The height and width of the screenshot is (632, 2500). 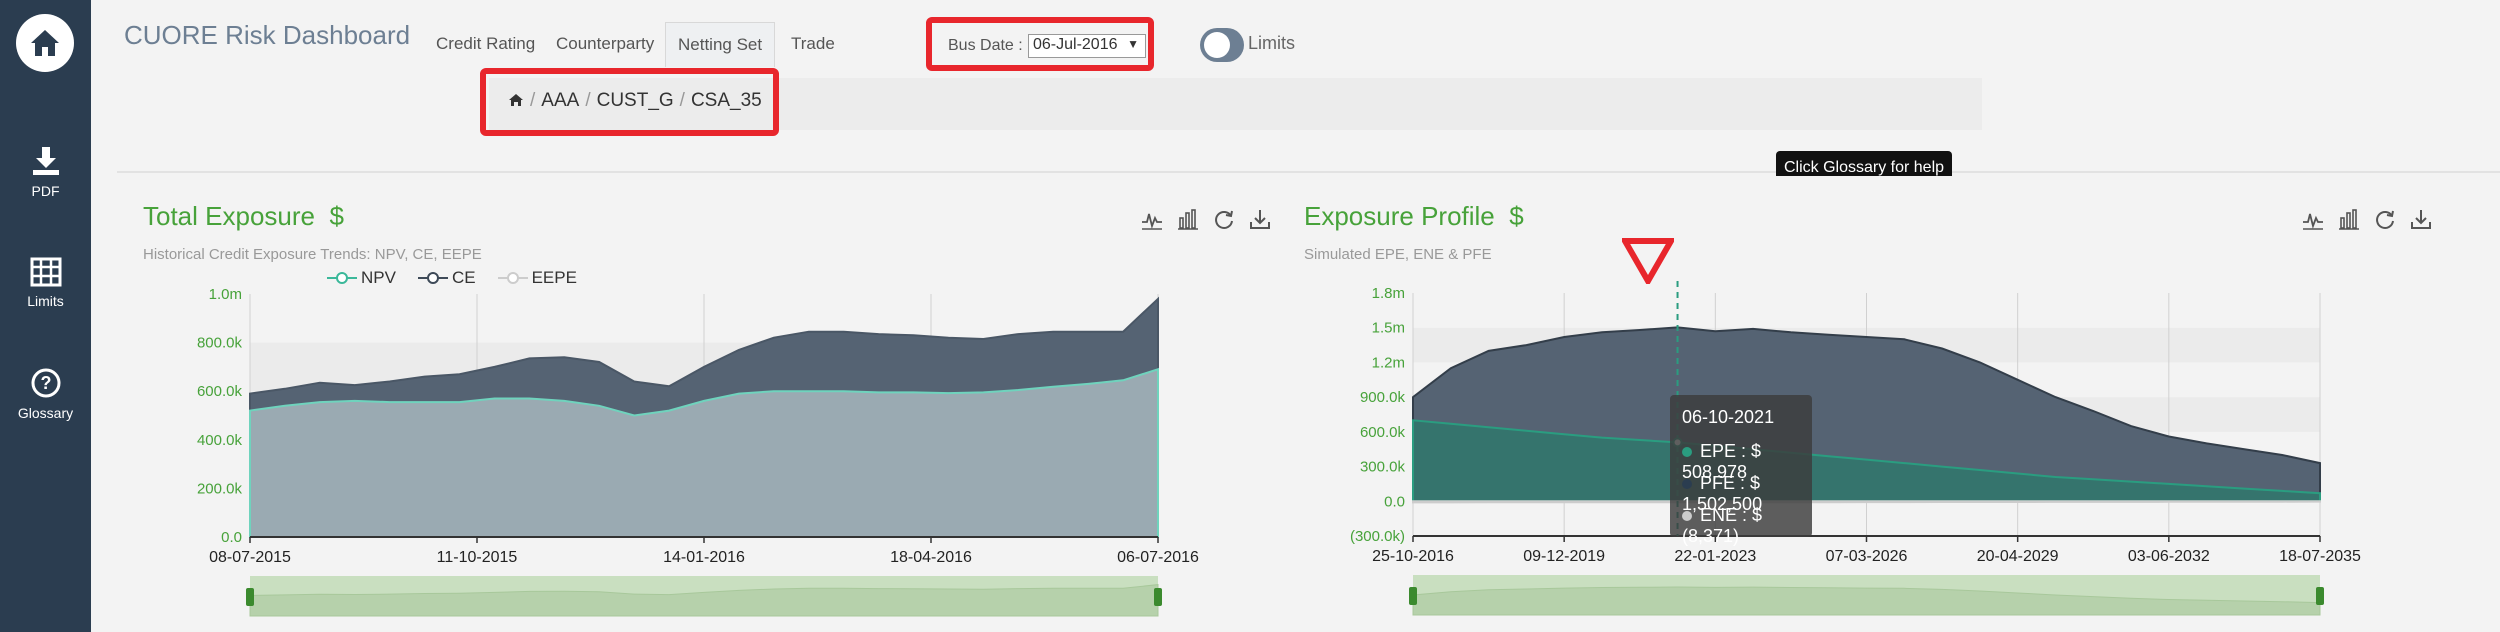 What do you see at coordinates (605, 44) in the screenshot?
I see `tab-counterparty: Counterparty` at bounding box center [605, 44].